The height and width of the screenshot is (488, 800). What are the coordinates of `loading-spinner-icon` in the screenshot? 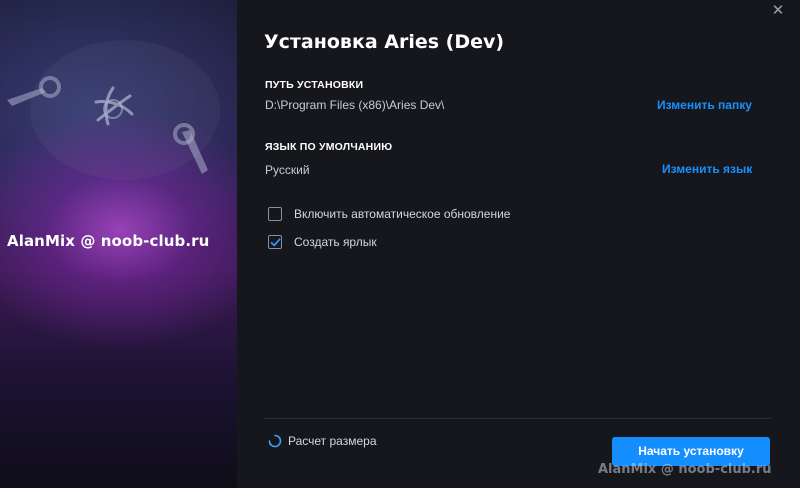 It's located at (275, 441).